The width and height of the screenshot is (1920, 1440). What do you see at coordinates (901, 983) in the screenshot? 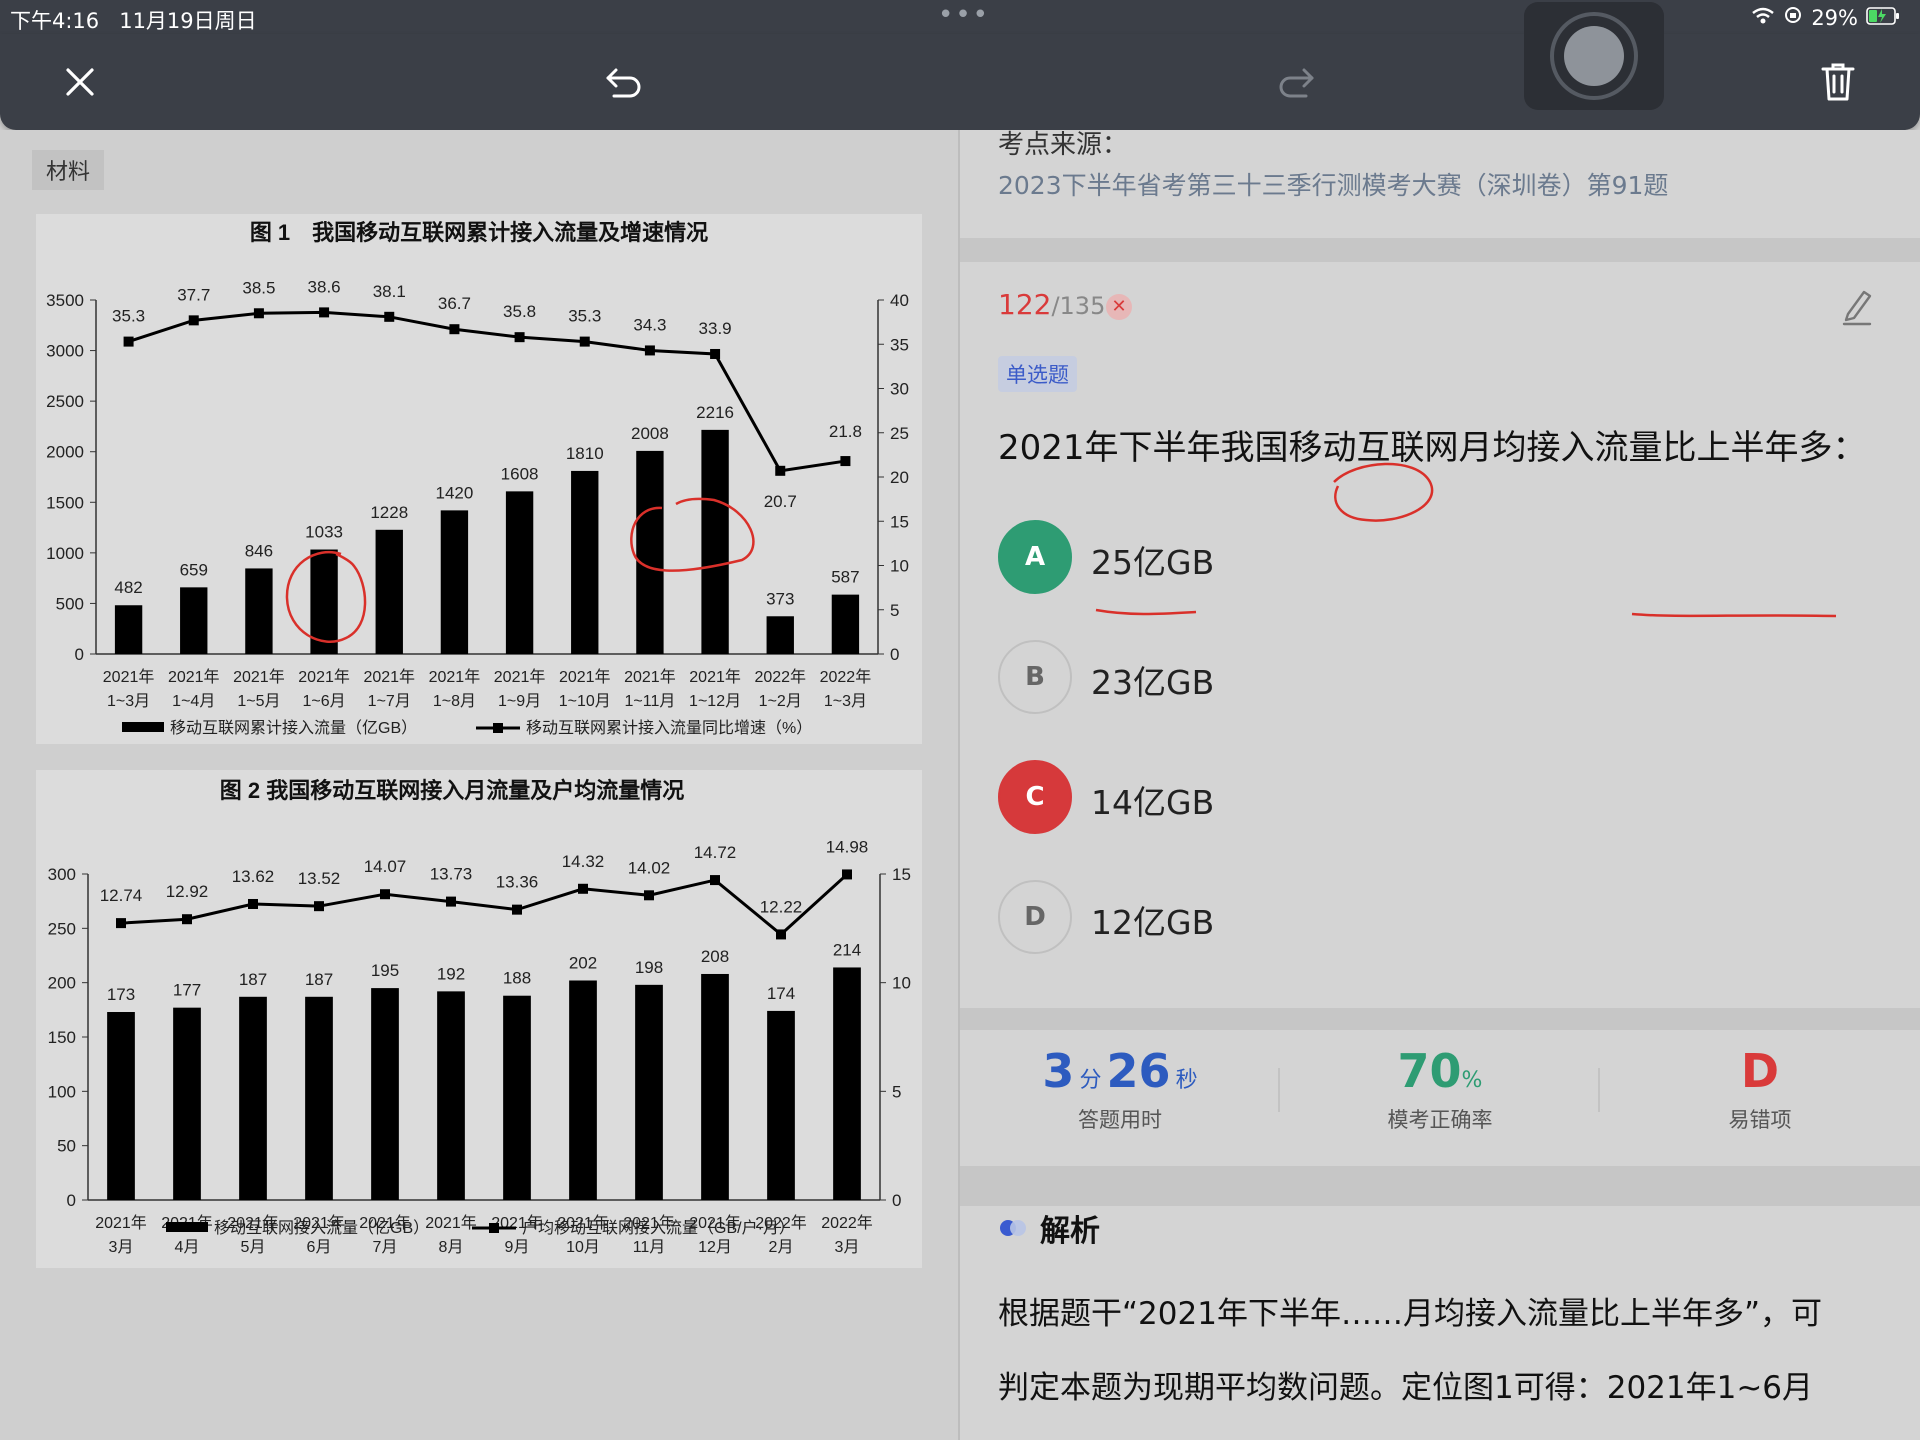
I see `y-tick-label-right: 10` at bounding box center [901, 983].